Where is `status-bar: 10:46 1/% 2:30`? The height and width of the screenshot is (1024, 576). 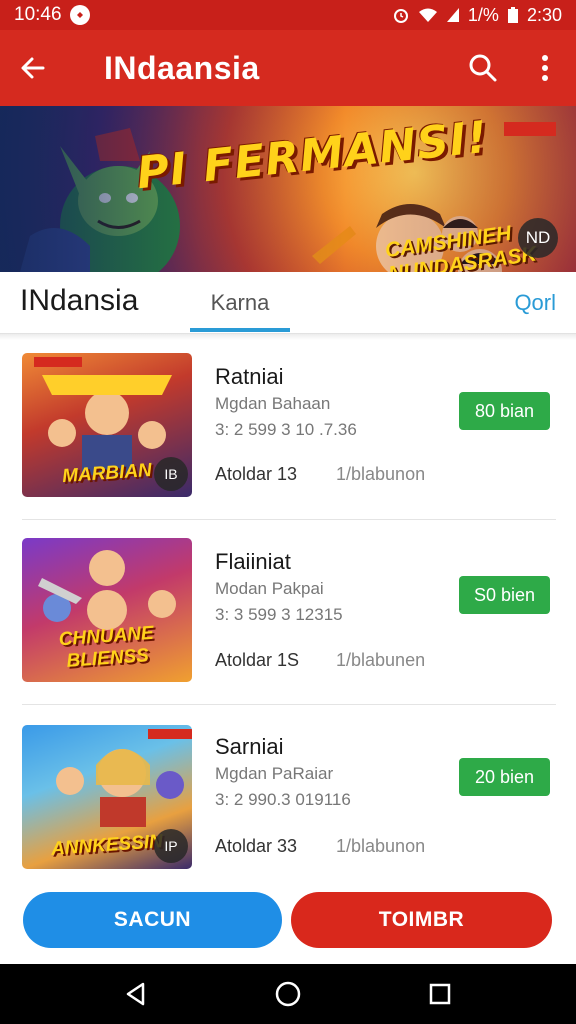
status-bar: 10:46 1/% 2:30 is located at coordinates (288, 15).